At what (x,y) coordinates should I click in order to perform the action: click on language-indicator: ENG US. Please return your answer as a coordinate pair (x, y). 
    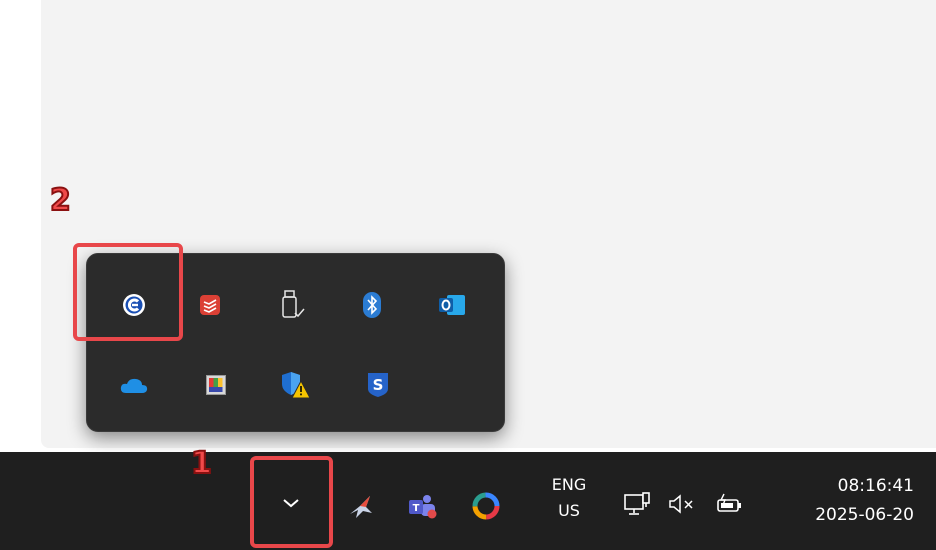
    Looking at the image, I should click on (569, 498).